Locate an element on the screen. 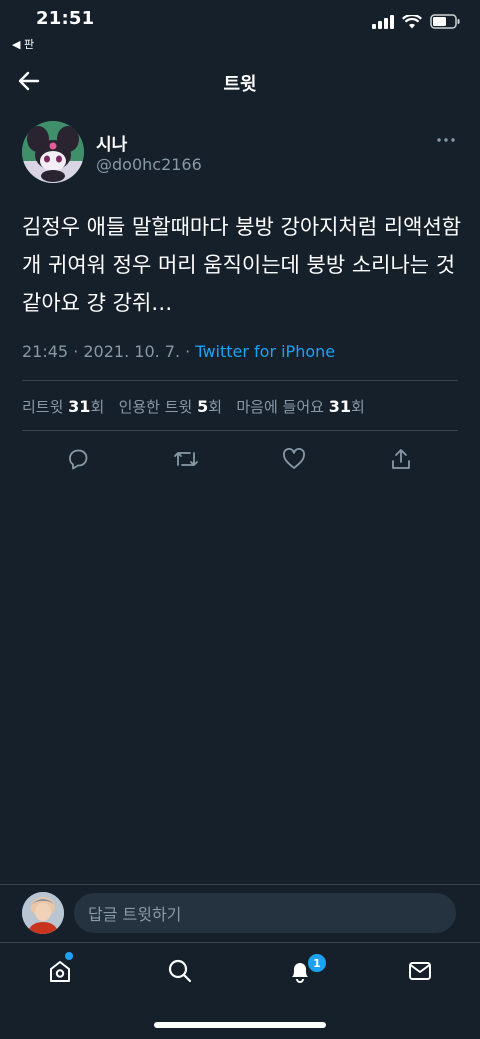 The width and height of the screenshot is (480, 1039). notifications-badge: 1 is located at coordinates (317, 963).